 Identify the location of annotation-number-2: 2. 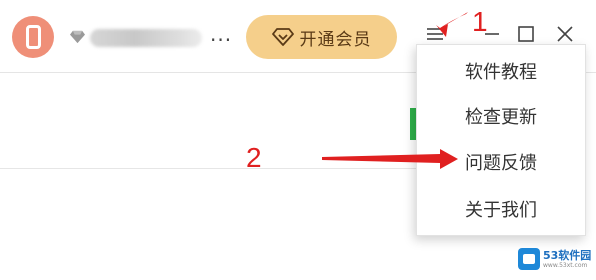
(254, 157).